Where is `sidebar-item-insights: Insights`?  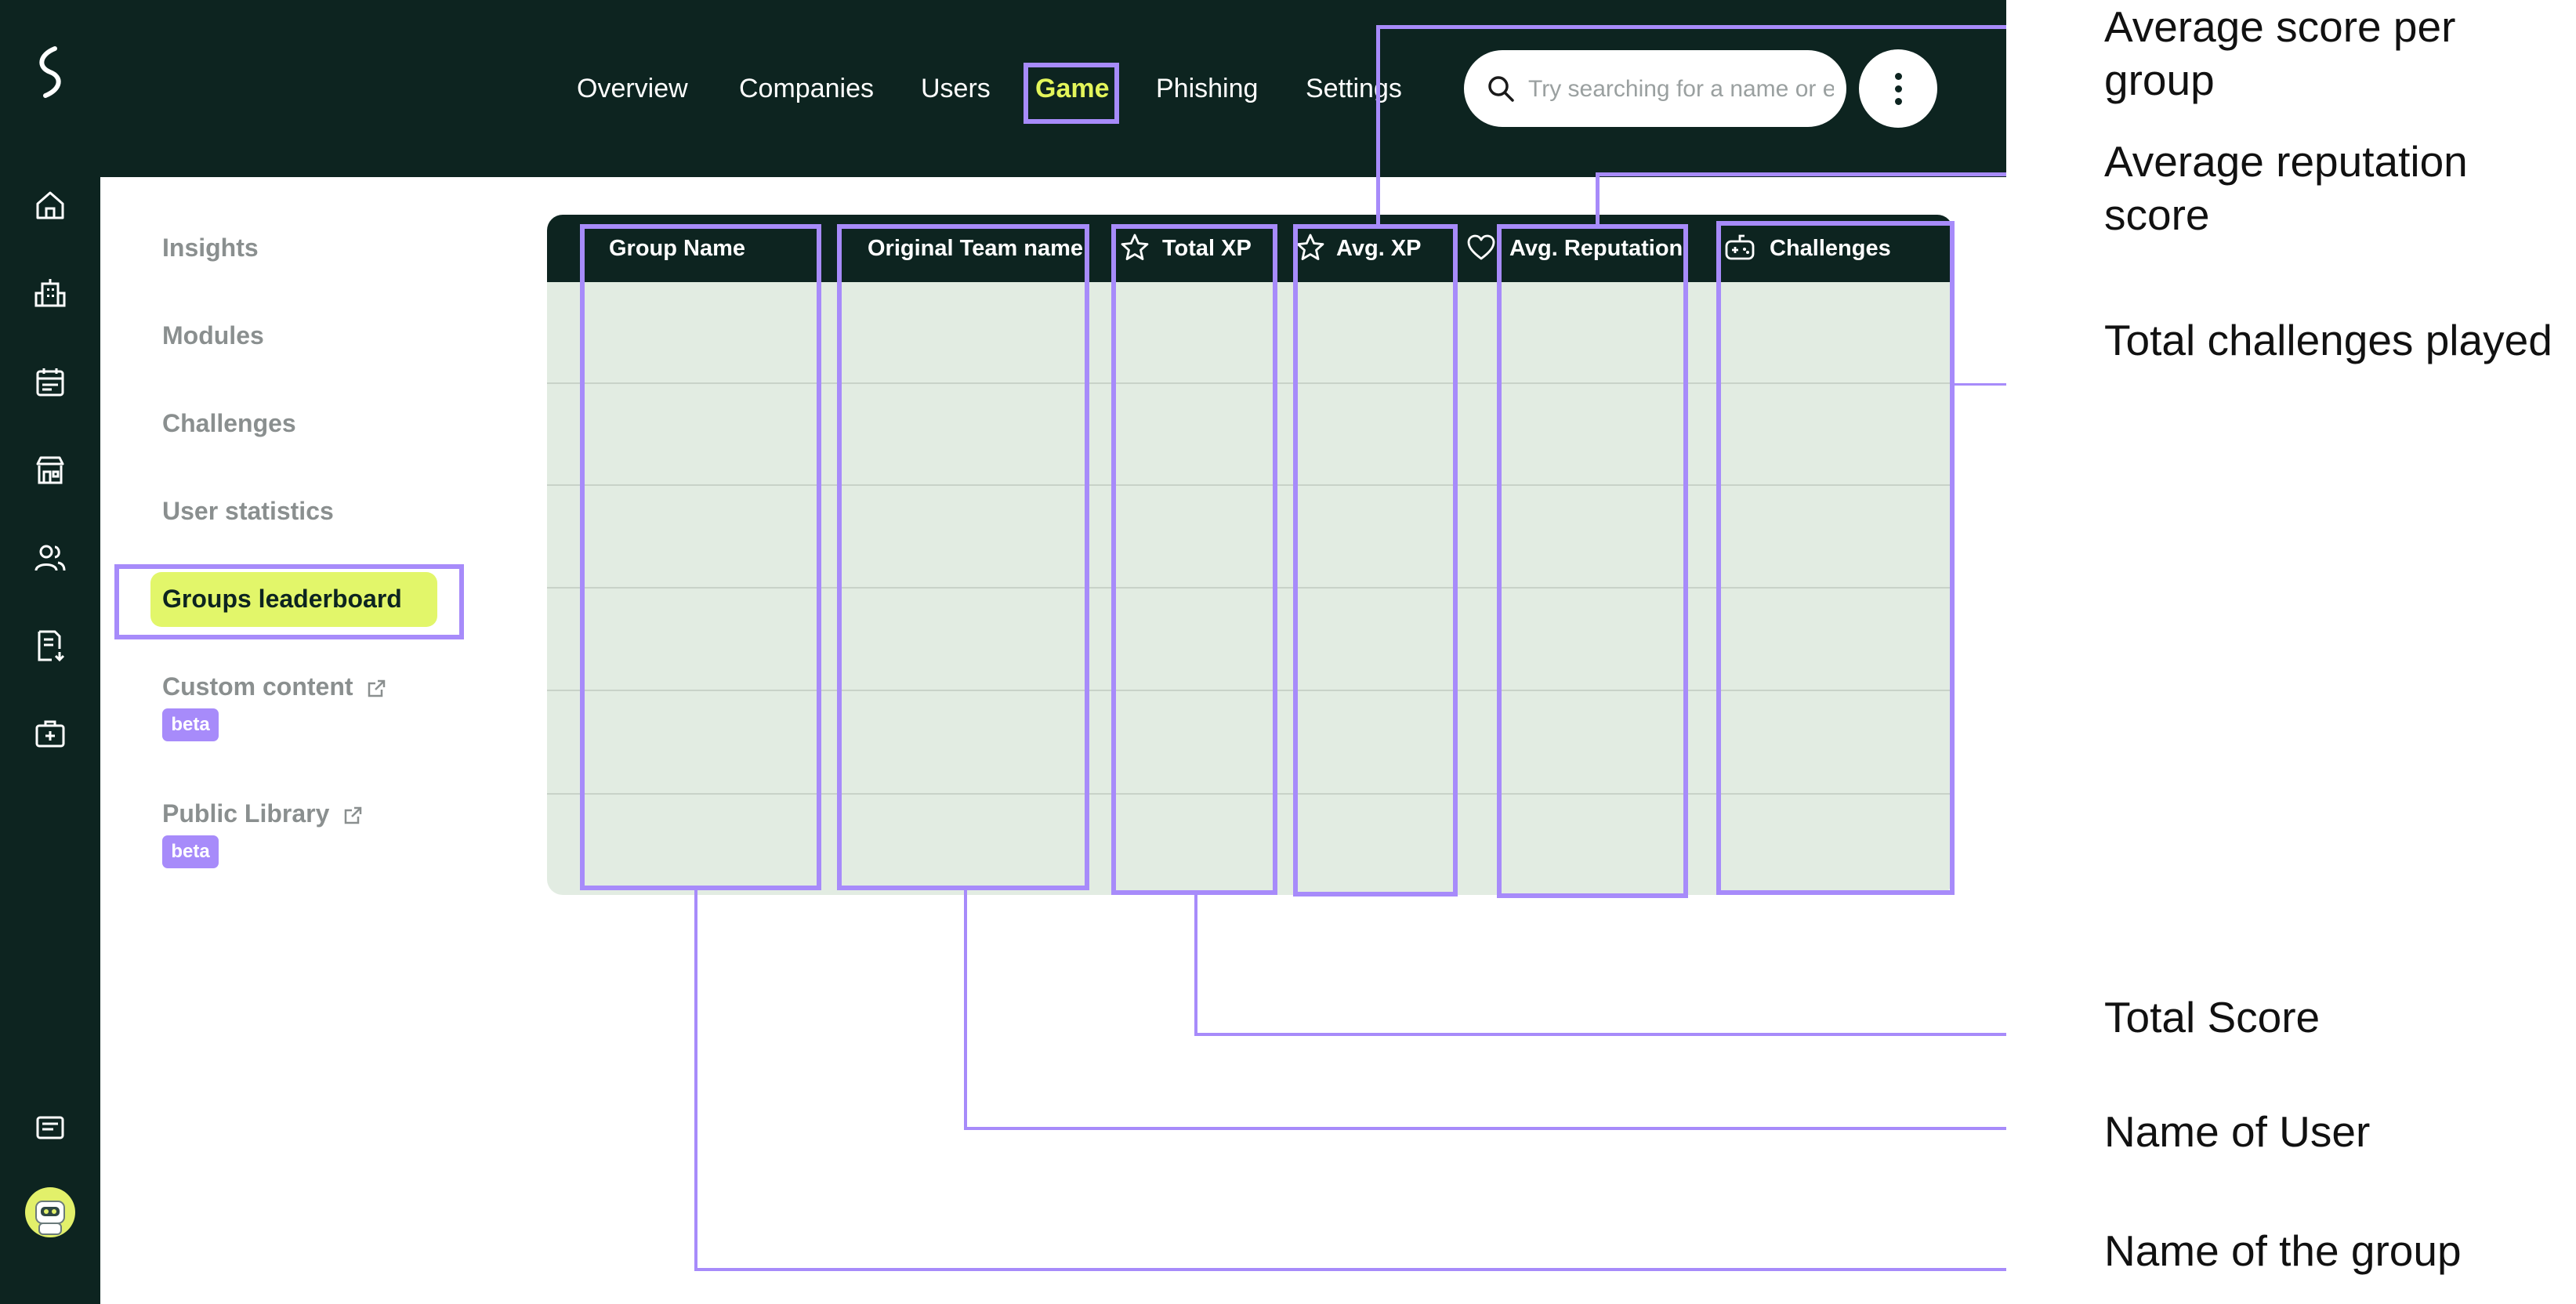 sidebar-item-insights: Insights is located at coordinates (210, 247).